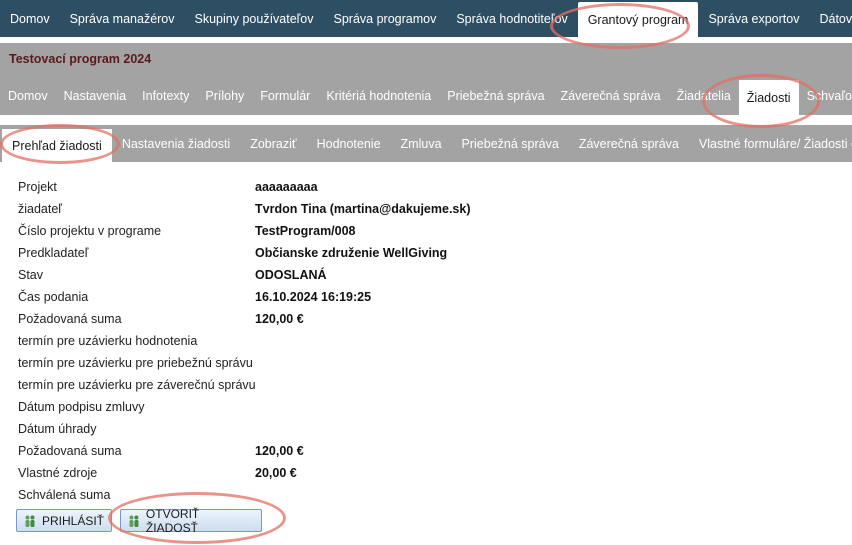  Describe the element at coordinates (30, 18) in the screenshot. I see `top-tab-domov: Domov` at that location.